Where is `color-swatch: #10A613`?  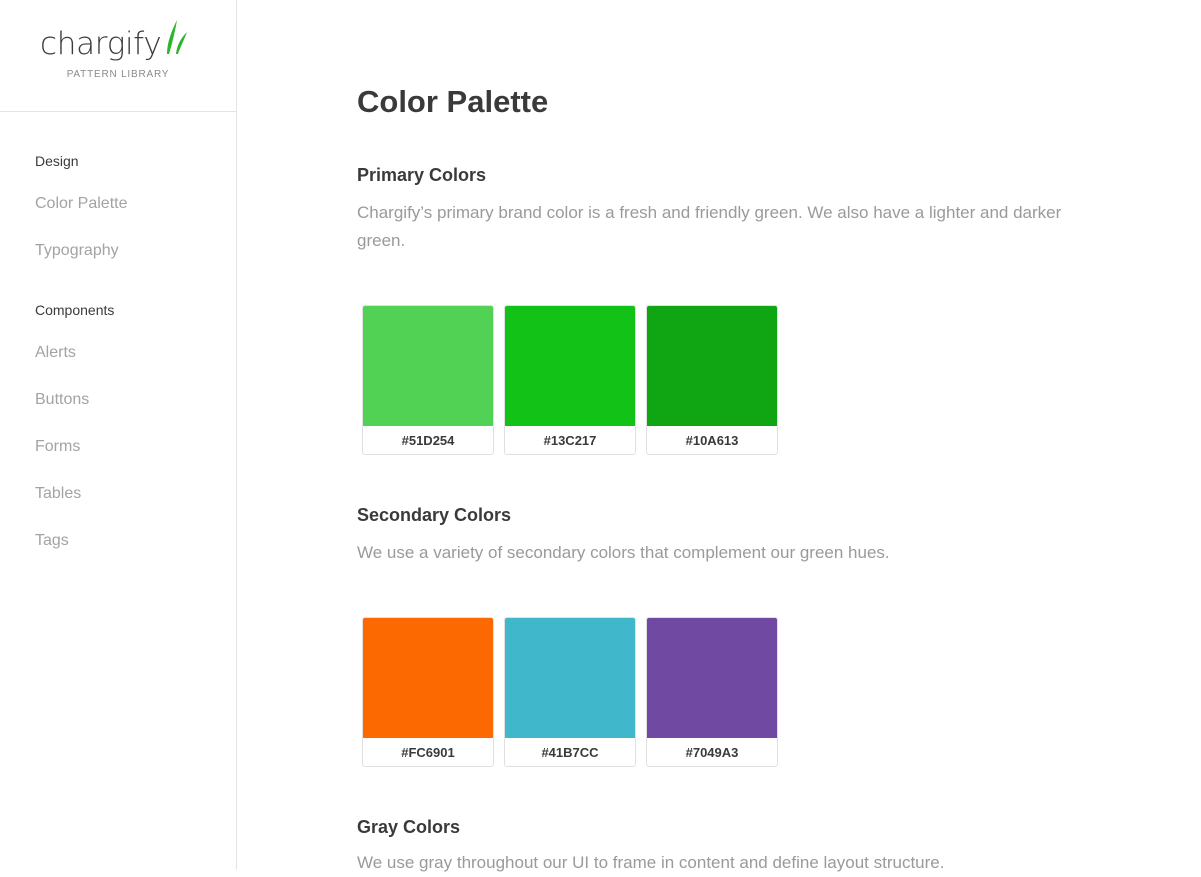
color-swatch: #10A613 is located at coordinates (712, 380).